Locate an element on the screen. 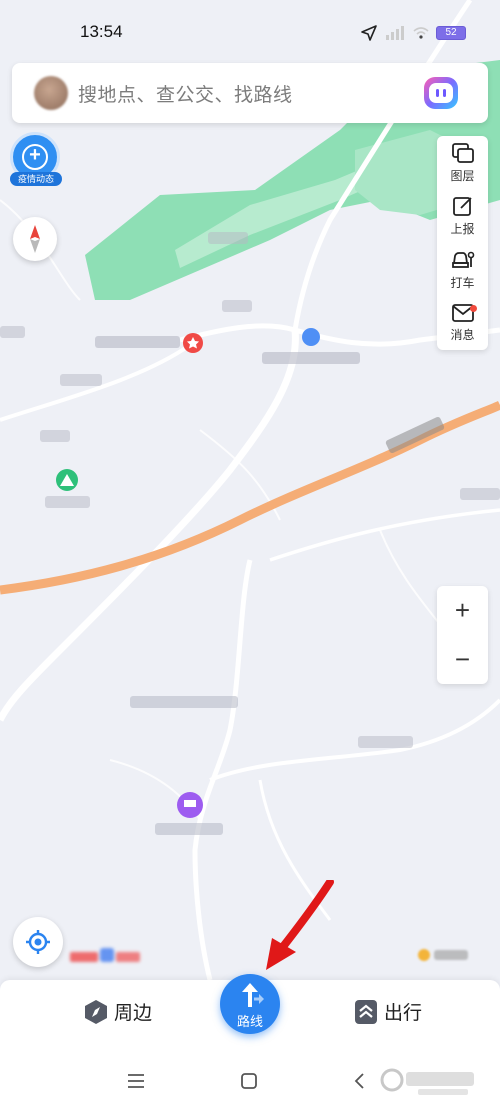  travel-button: 出行 is located at coordinates (388, 1011).